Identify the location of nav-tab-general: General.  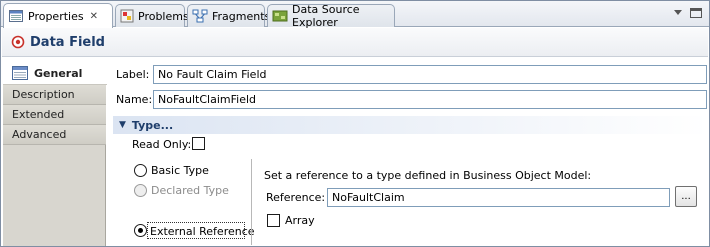
(55, 73).